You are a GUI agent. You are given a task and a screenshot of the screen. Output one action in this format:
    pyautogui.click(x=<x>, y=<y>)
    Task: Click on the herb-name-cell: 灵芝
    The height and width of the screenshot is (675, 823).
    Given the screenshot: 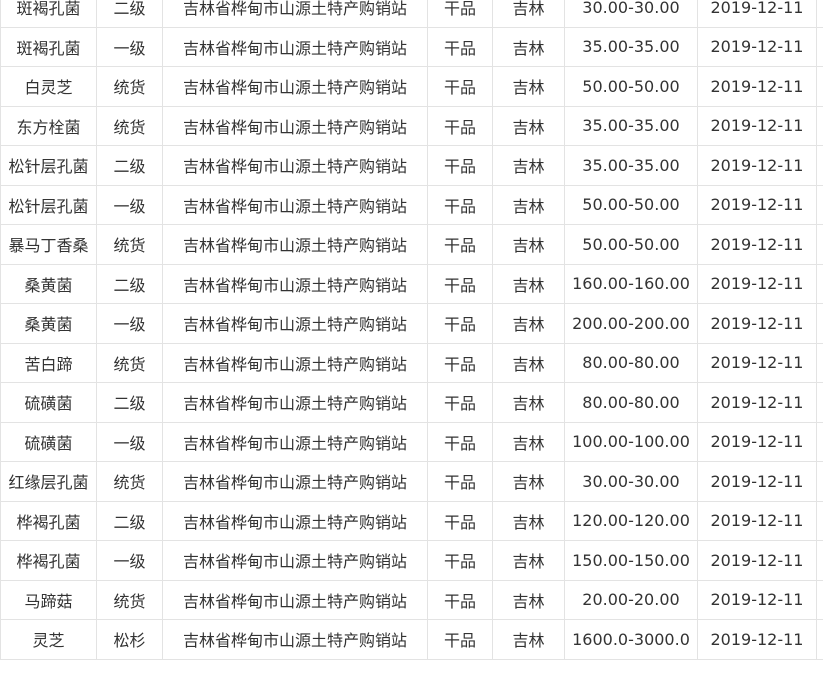 What is the action you would take?
    pyautogui.click(x=48, y=639)
    